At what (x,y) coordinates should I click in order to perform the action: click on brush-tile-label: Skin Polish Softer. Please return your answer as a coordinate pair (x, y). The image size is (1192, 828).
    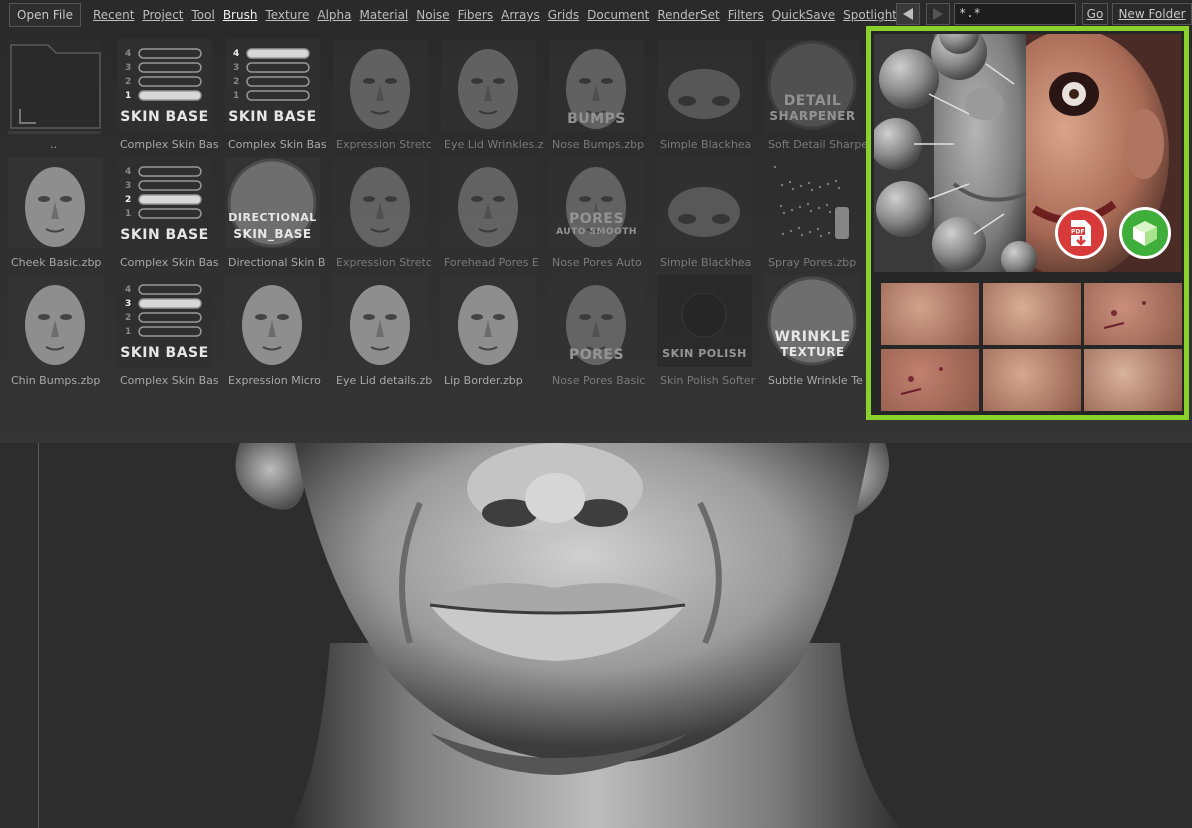
    Looking at the image, I should click on (708, 380).